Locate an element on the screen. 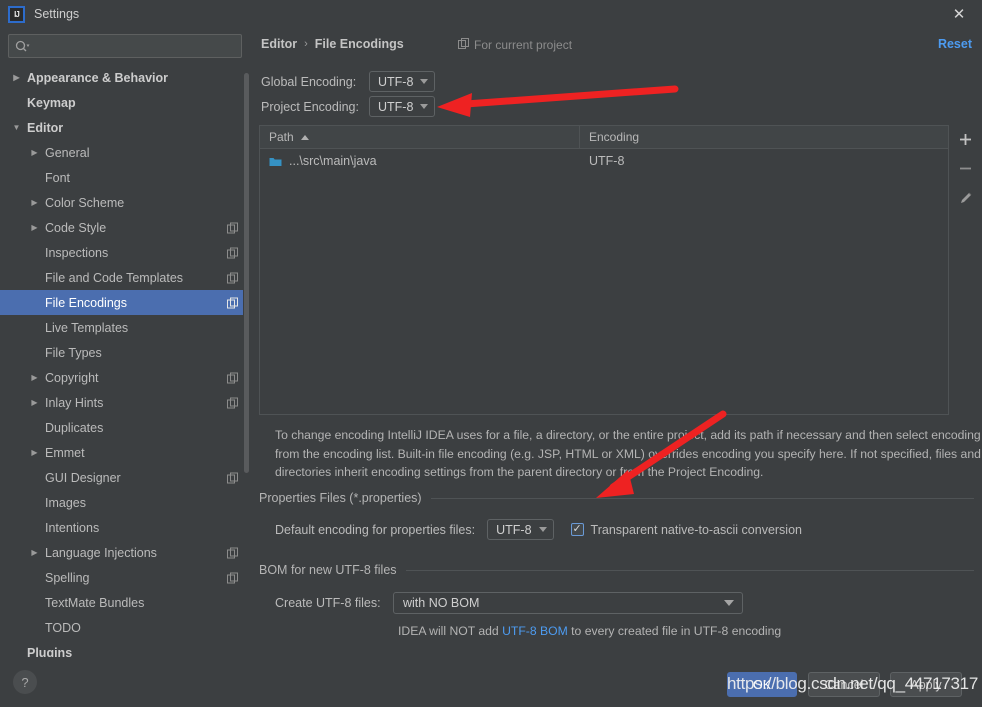 This screenshot has width=982, height=707. table-row: ...\src\main\java UTF-8 is located at coordinates (604, 161).